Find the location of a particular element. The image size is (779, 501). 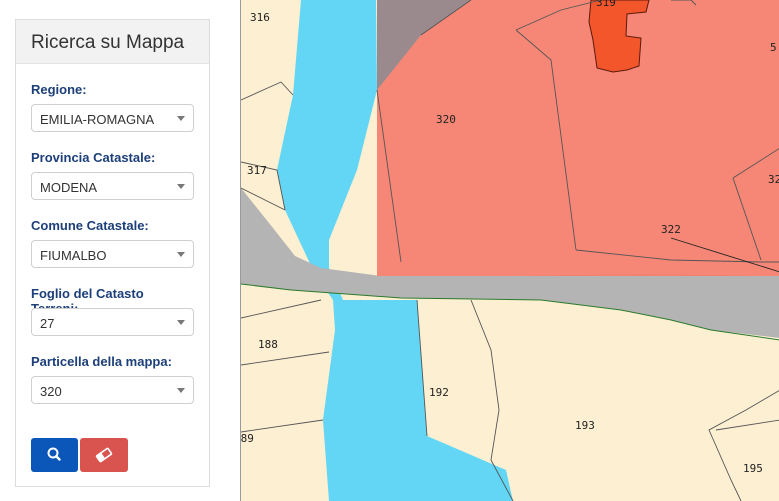

provincia-select: MODENA is located at coordinates (112, 186).